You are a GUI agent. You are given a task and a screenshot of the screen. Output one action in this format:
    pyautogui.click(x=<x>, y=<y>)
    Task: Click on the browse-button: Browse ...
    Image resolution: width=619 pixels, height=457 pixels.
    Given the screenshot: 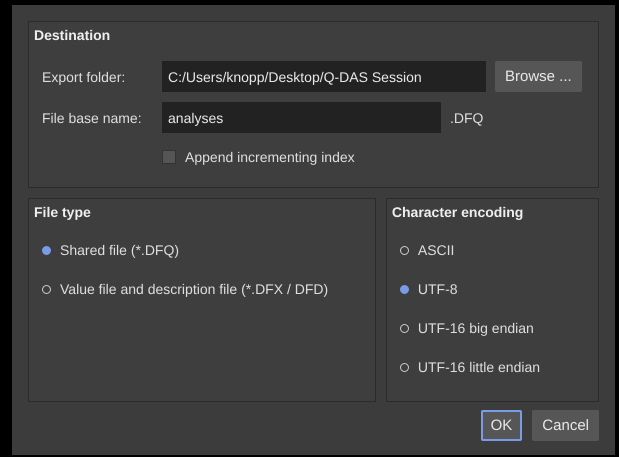 What is the action you would take?
    pyautogui.click(x=538, y=76)
    